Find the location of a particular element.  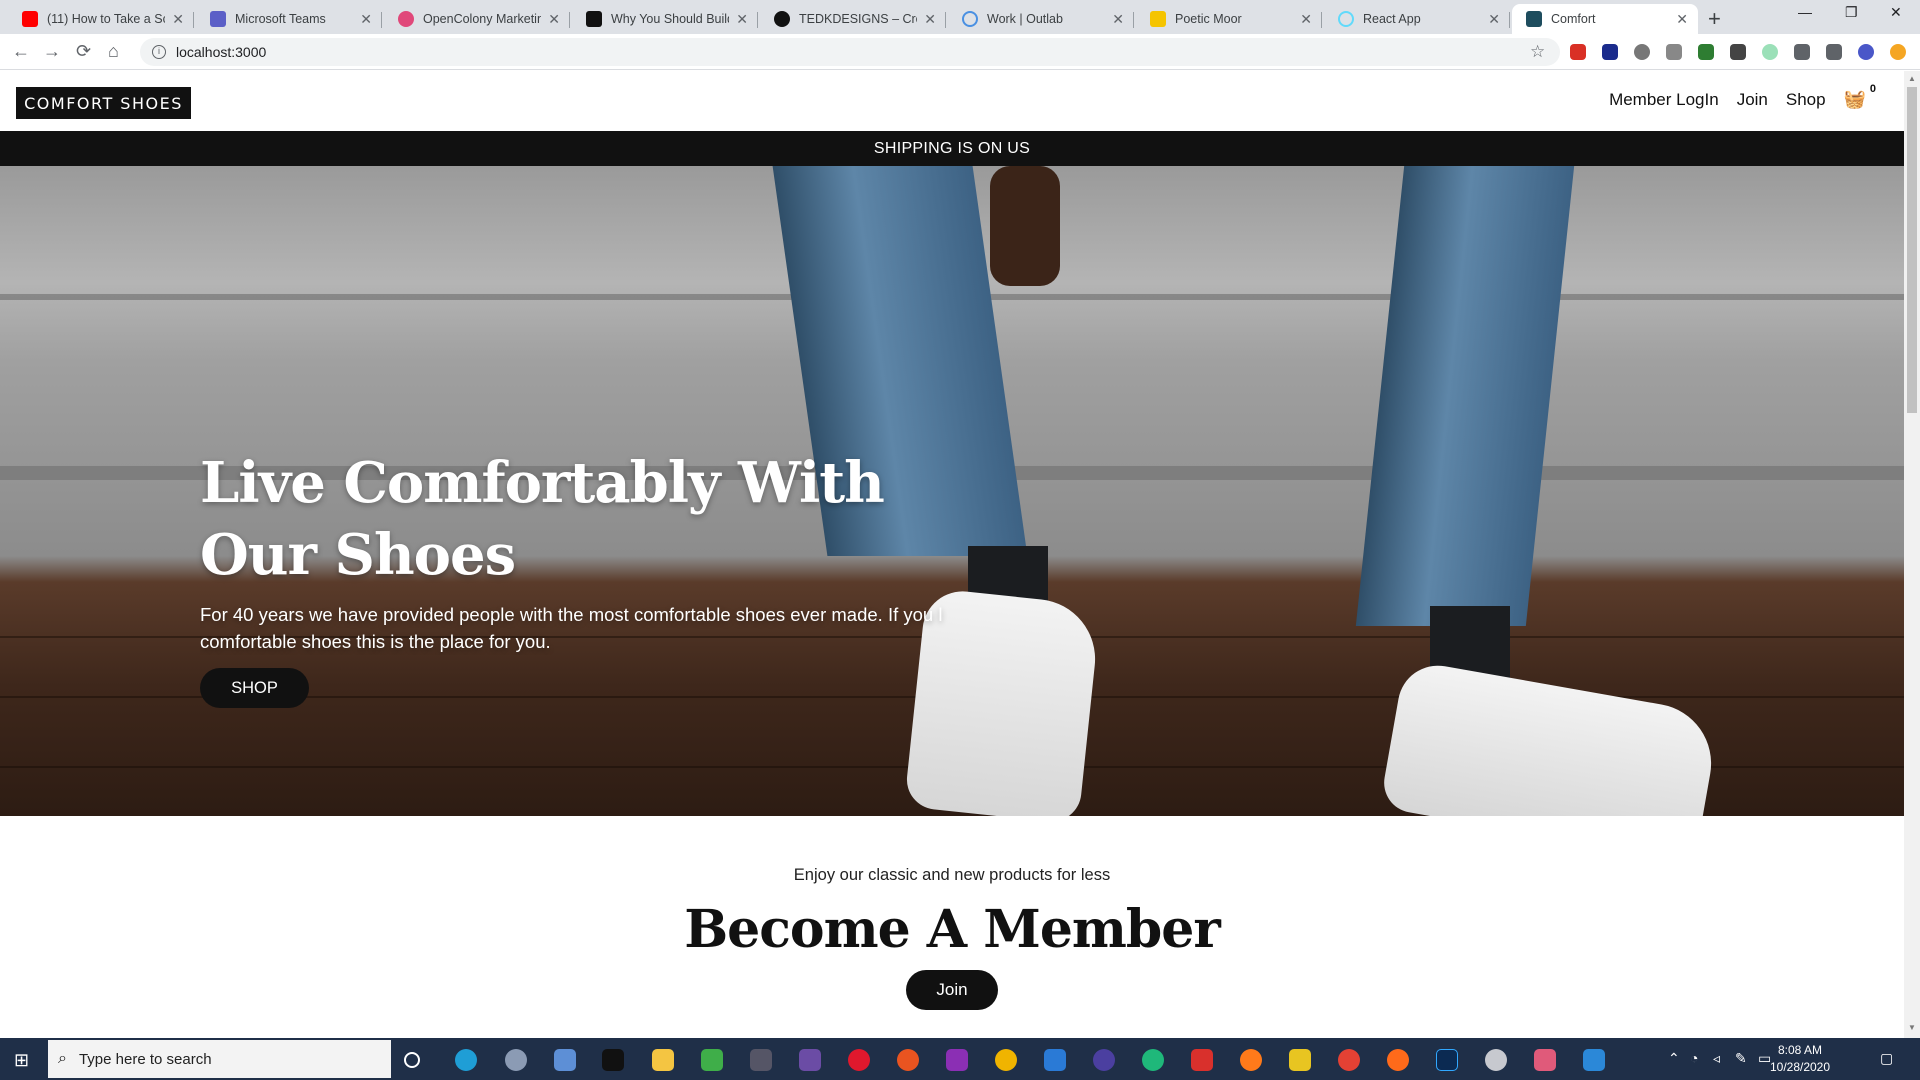

member-login-link: Member LogIn is located at coordinates (1664, 100).